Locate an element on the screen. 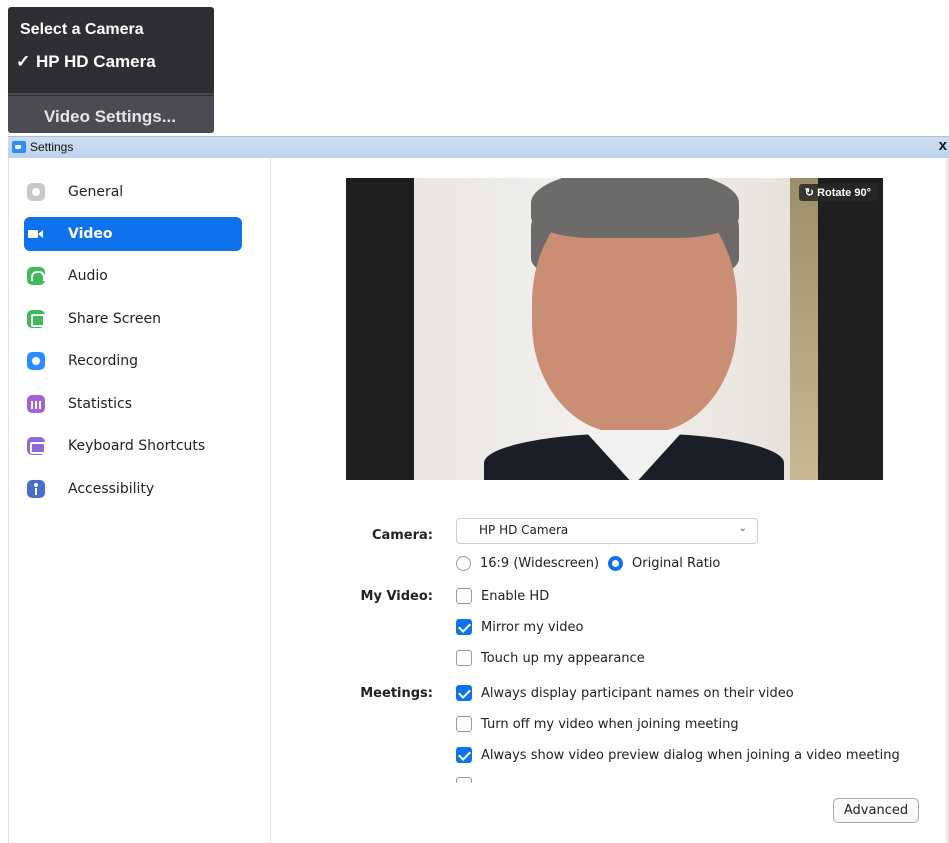  checkbox-label: Turn off my video when joining meeting is located at coordinates (610, 724).